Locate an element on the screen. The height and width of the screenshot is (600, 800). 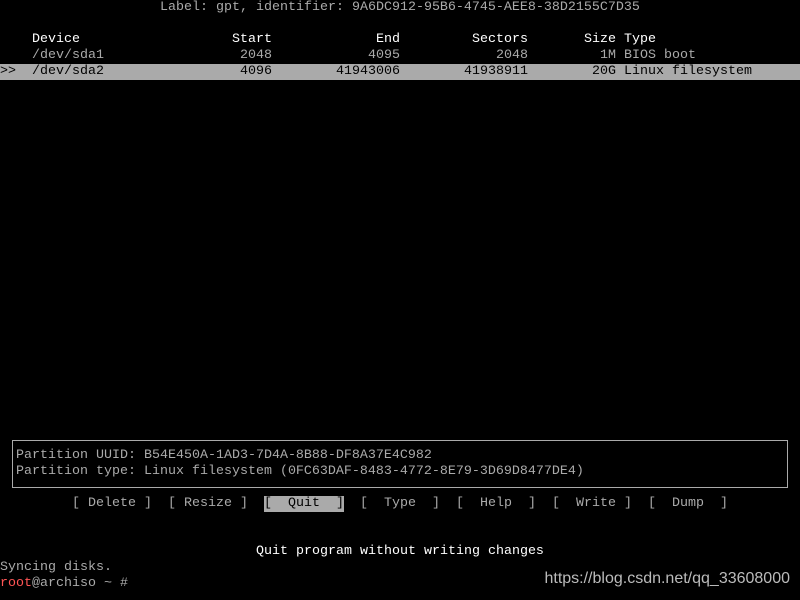
cell-size: 1M is located at coordinates (608, 55).